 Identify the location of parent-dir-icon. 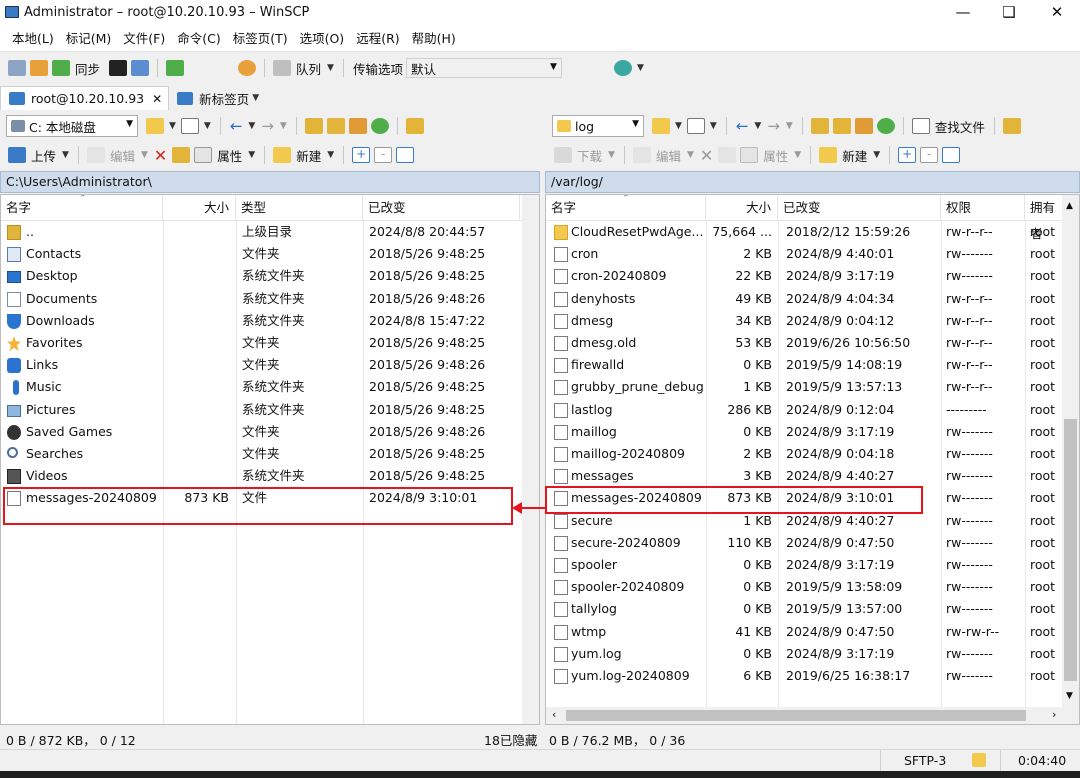
(819, 126).